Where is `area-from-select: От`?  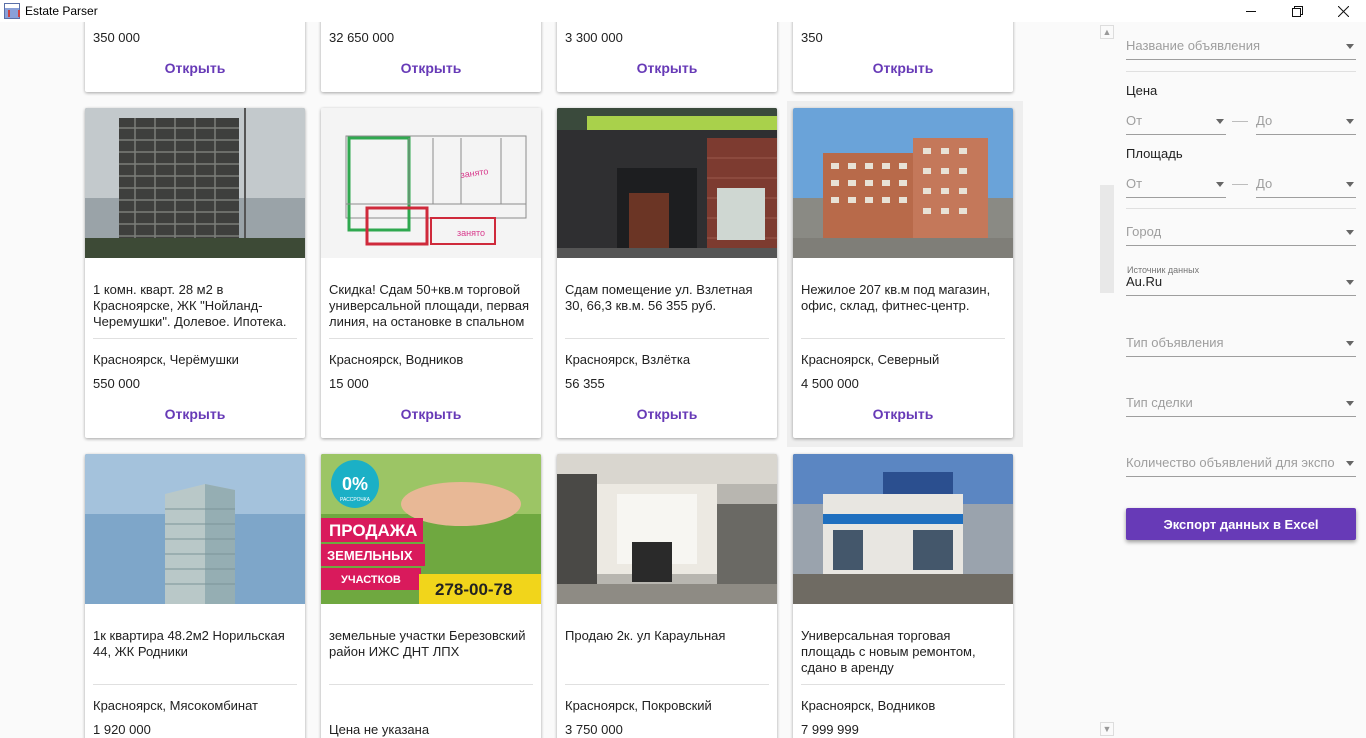 area-from-select: От is located at coordinates (1176, 185).